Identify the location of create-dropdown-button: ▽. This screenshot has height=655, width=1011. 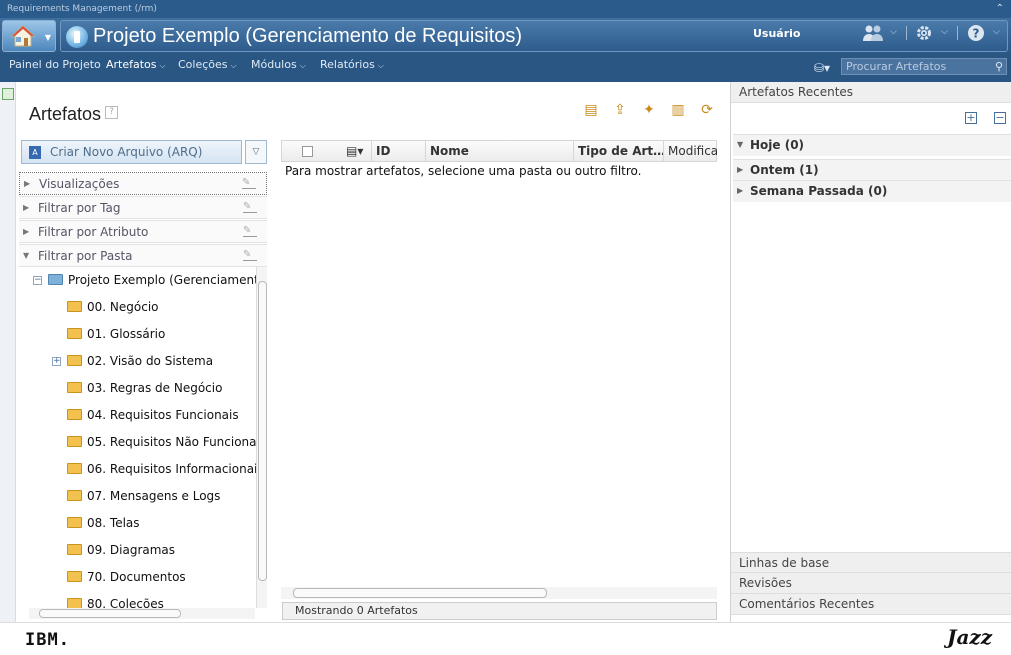
(256, 152).